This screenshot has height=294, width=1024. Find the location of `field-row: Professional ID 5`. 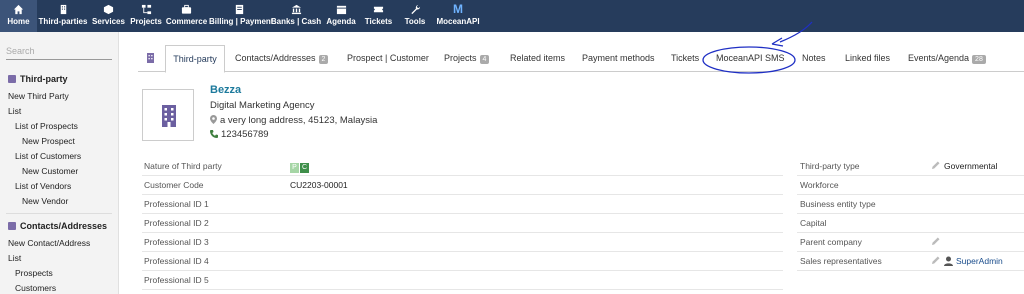

field-row: Professional ID 5 is located at coordinates (462, 280).